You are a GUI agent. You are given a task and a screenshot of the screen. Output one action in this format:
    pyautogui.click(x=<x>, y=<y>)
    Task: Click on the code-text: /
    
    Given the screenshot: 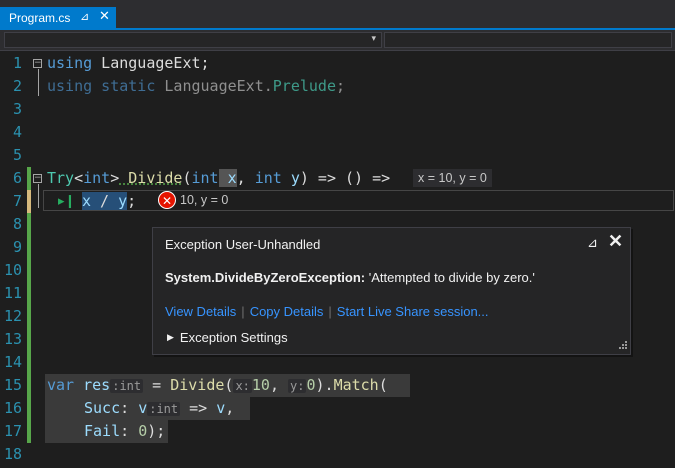 What is the action you would take?
    pyautogui.click(x=105, y=201)
    